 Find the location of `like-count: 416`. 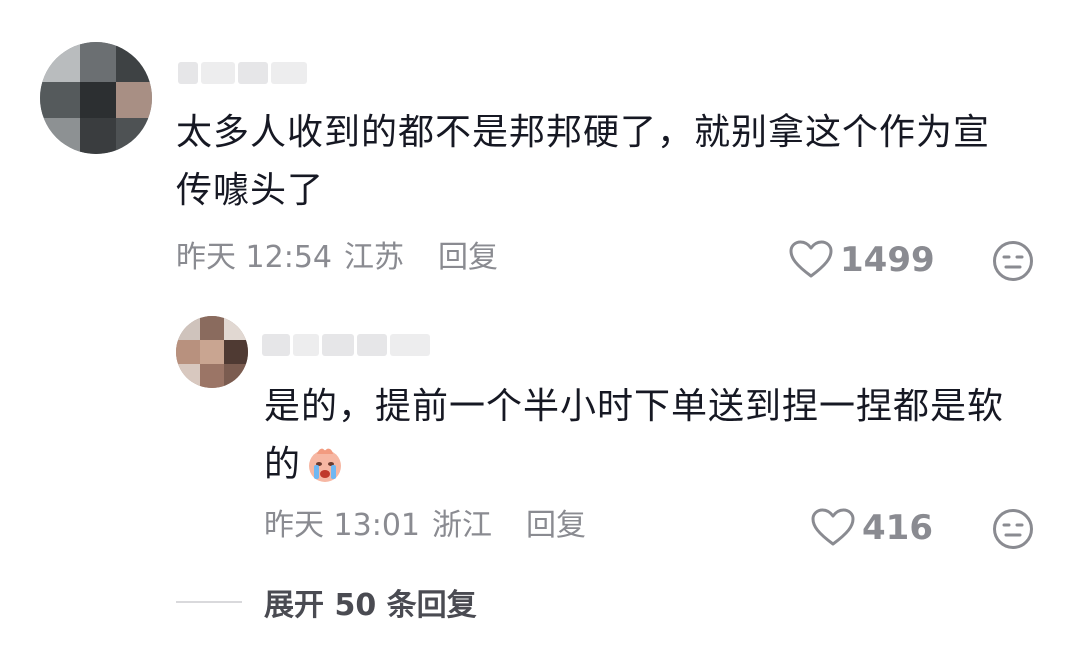

like-count: 416 is located at coordinates (897, 528).